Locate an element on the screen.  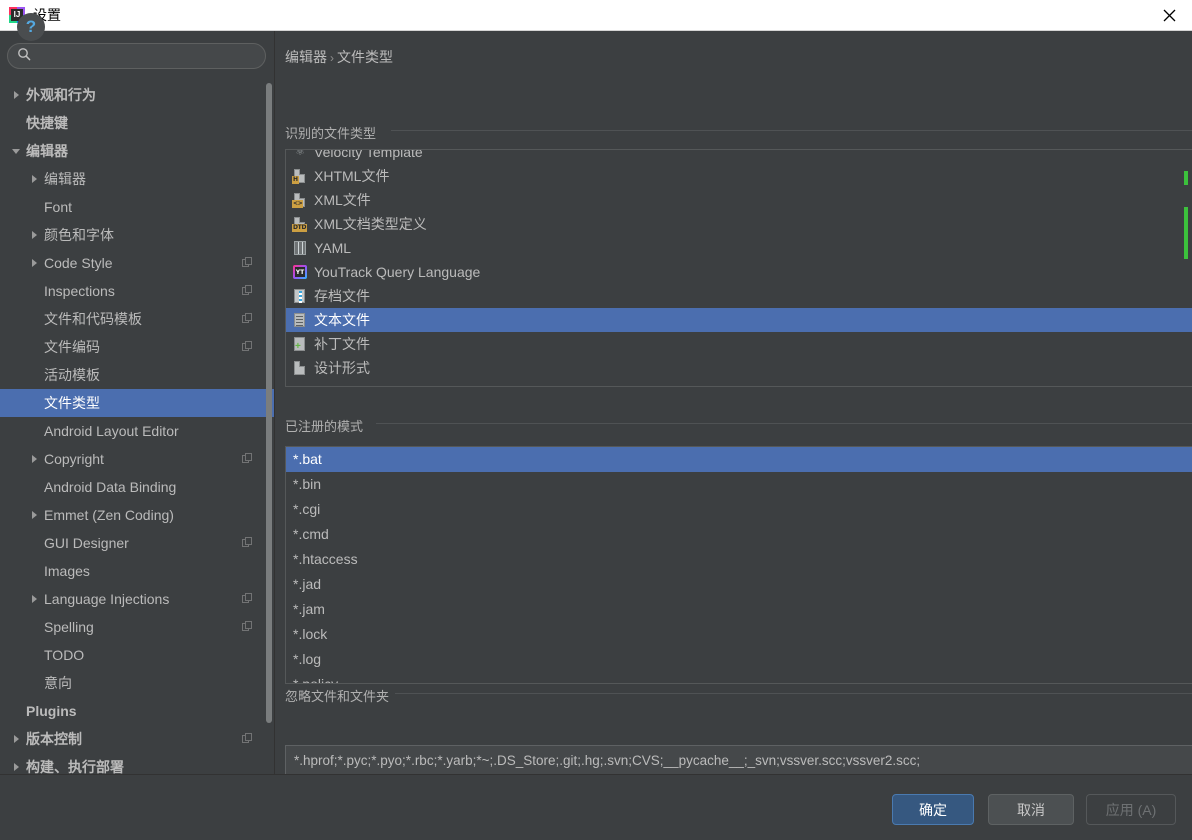
sidebar-item-10: 活动模板 is located at coordinates (137, 375).